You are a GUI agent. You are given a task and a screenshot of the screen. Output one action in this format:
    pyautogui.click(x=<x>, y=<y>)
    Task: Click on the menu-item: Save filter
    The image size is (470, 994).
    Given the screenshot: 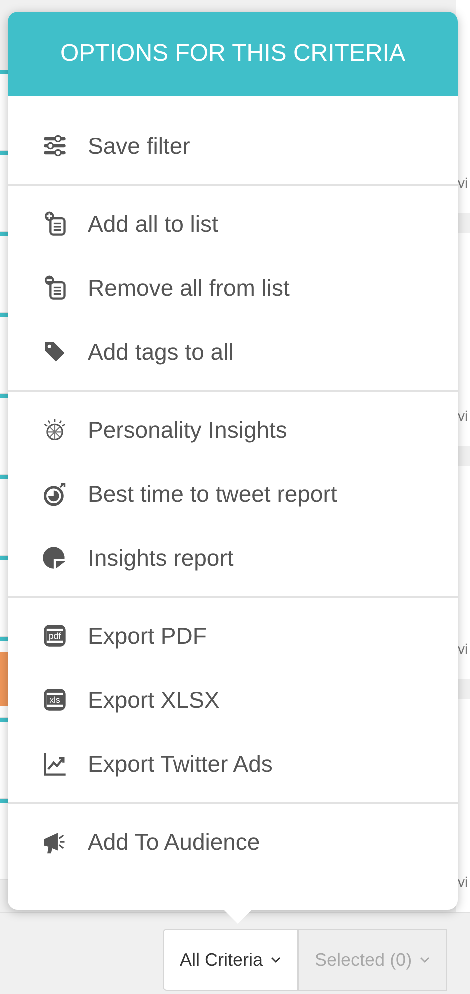 What is the action you would take?
    pyautogui.click(x=233, y=146)
    